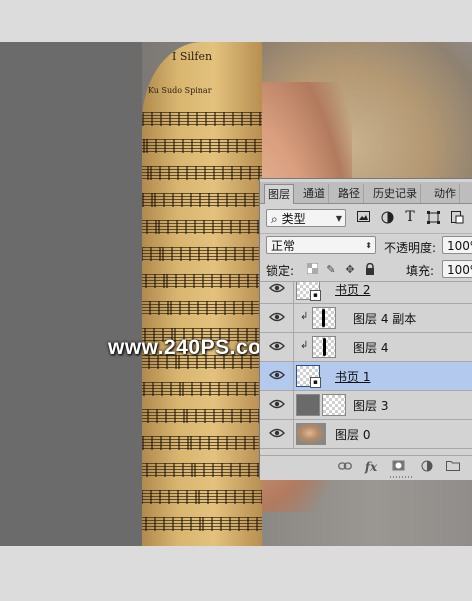  Describe the element at coordinates (192, 56) in the screenshot. I see `sheet-title: I Silfen` at that location.